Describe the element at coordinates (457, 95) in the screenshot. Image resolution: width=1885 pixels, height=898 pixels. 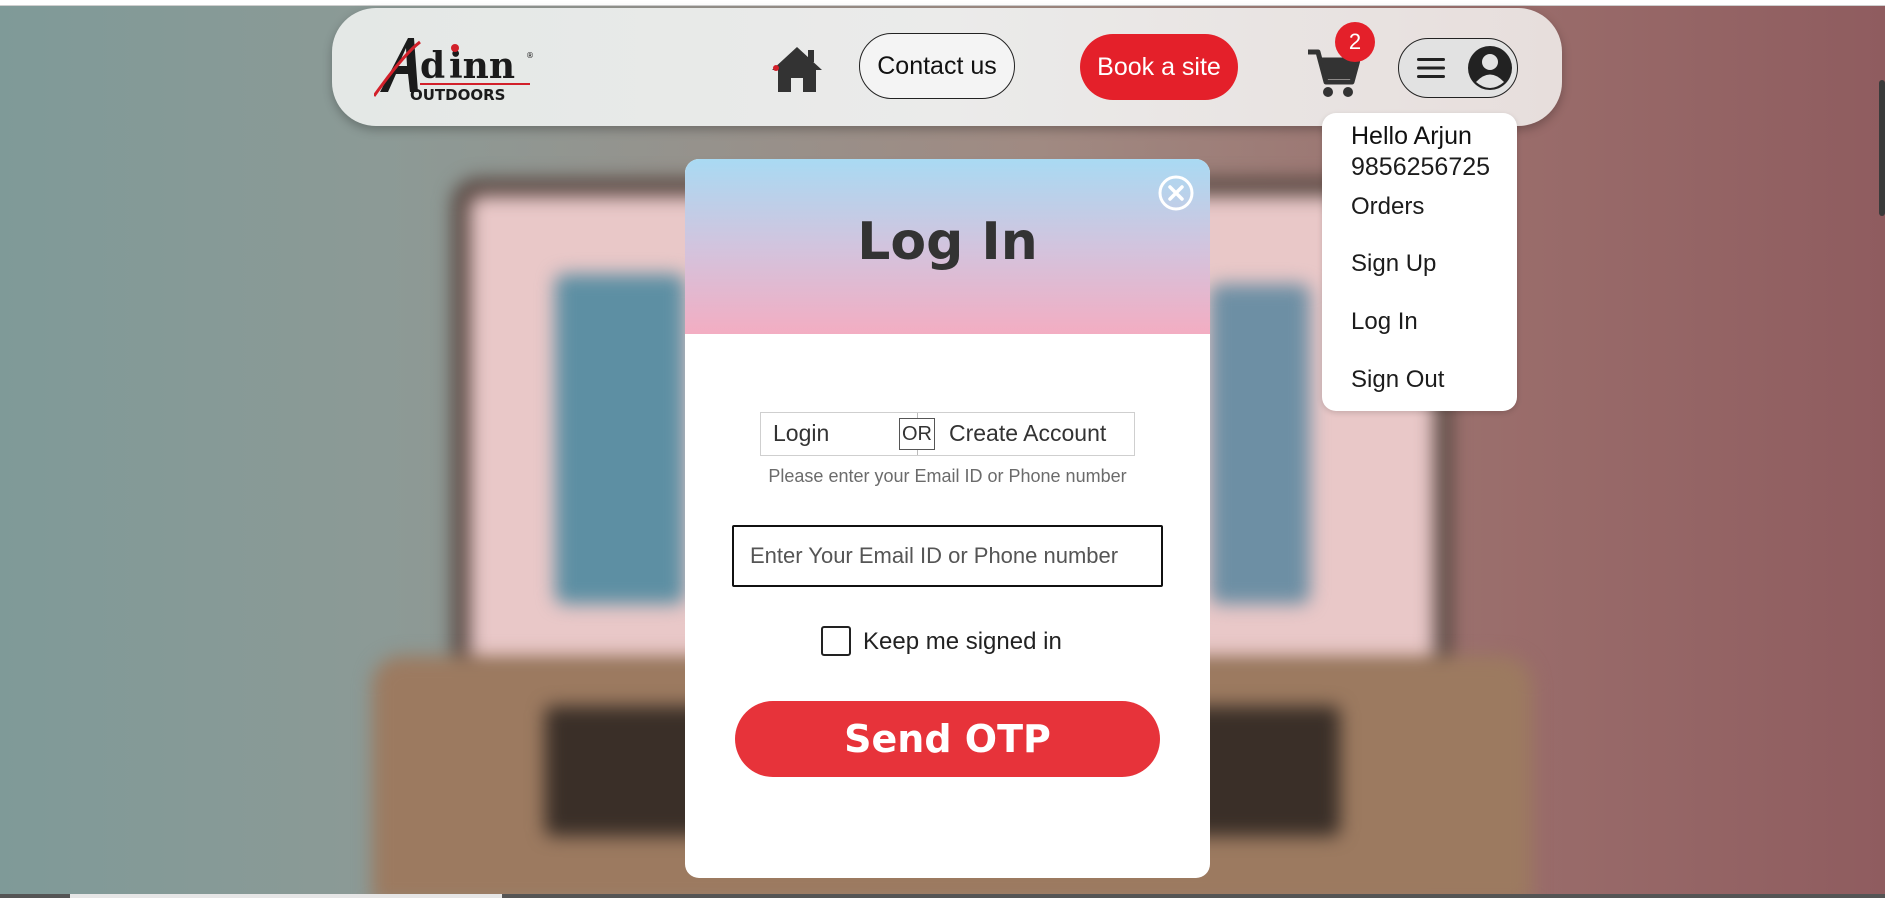
I see `svg-text: OUTDOORS` at that location.